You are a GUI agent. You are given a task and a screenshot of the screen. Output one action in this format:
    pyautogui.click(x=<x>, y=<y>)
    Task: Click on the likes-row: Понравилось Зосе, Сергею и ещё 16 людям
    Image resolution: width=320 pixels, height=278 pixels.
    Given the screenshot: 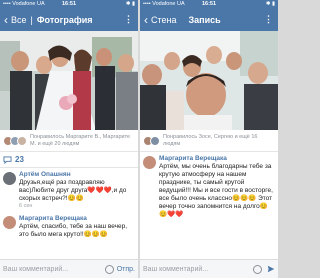 What is the action you would take?
    pyautogui.click(x=209, y=141)
    